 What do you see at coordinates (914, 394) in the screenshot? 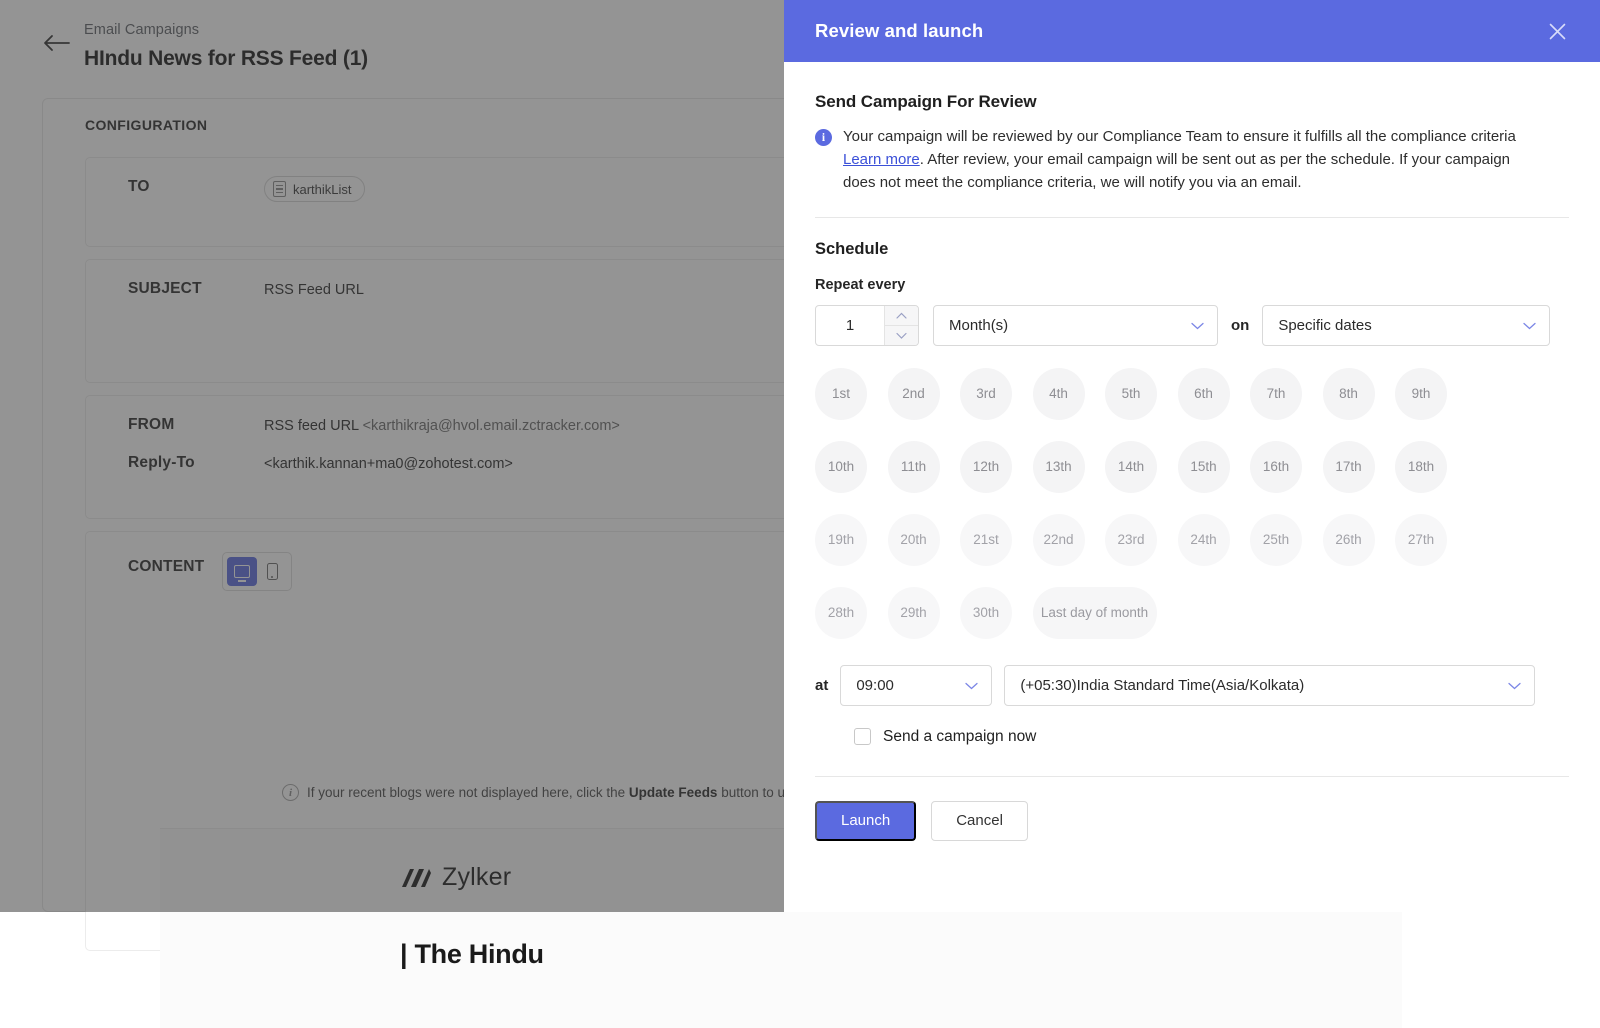
I see `date-option: 2nd` at bounding box center [914, 394].